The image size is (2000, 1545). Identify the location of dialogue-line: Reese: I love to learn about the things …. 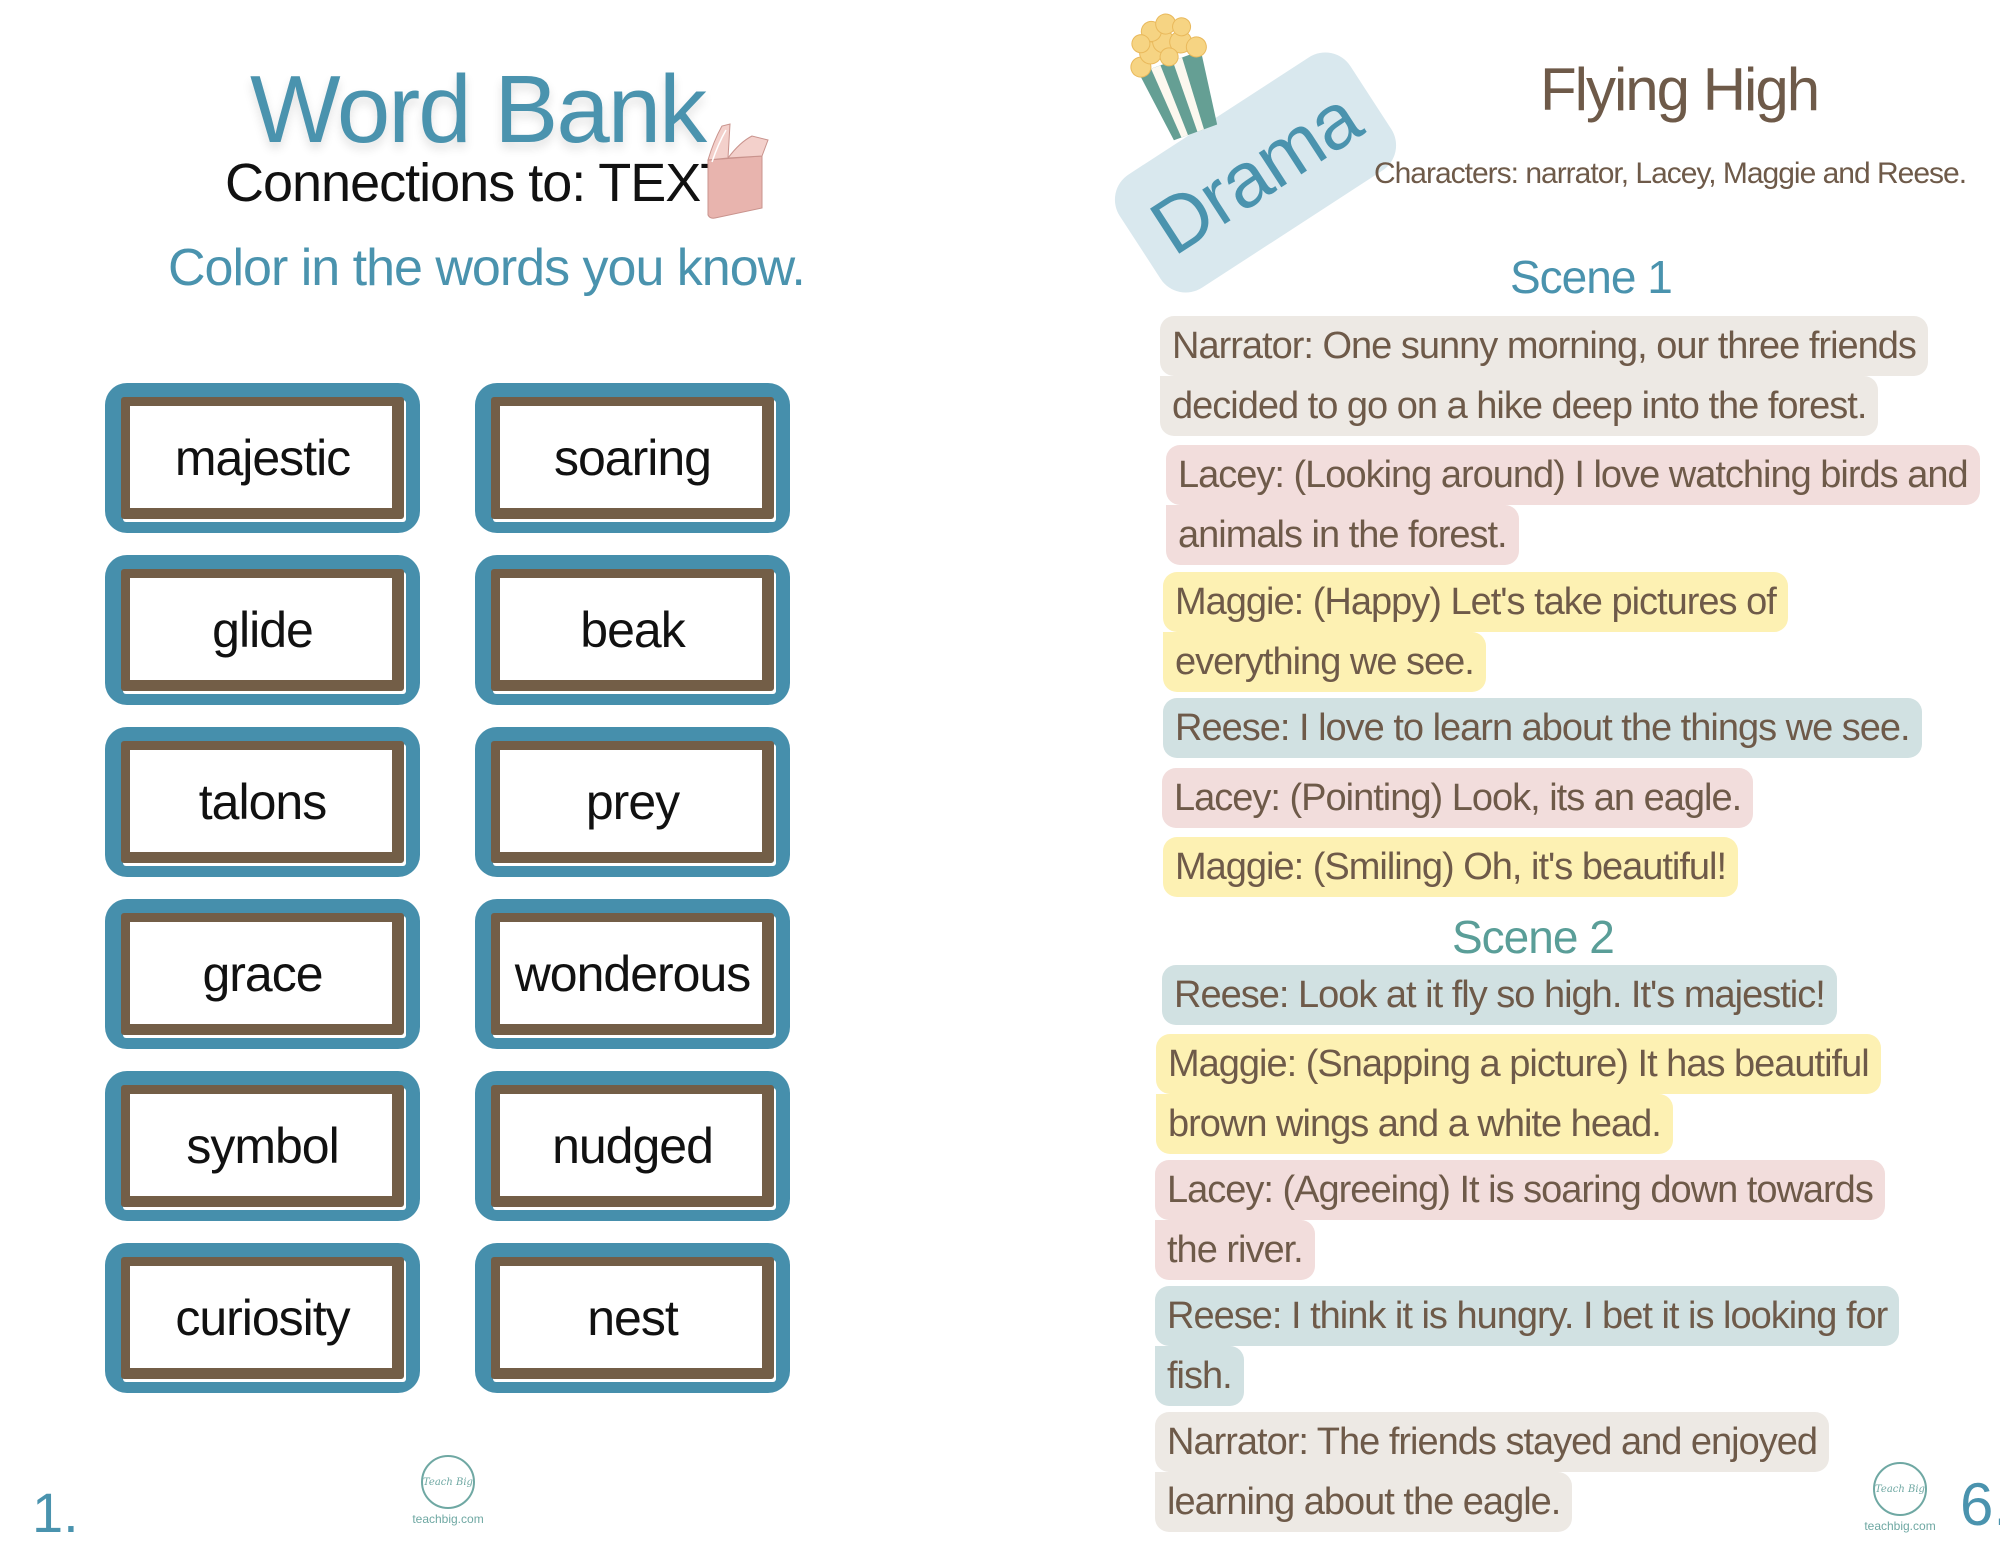
(1542, 728).